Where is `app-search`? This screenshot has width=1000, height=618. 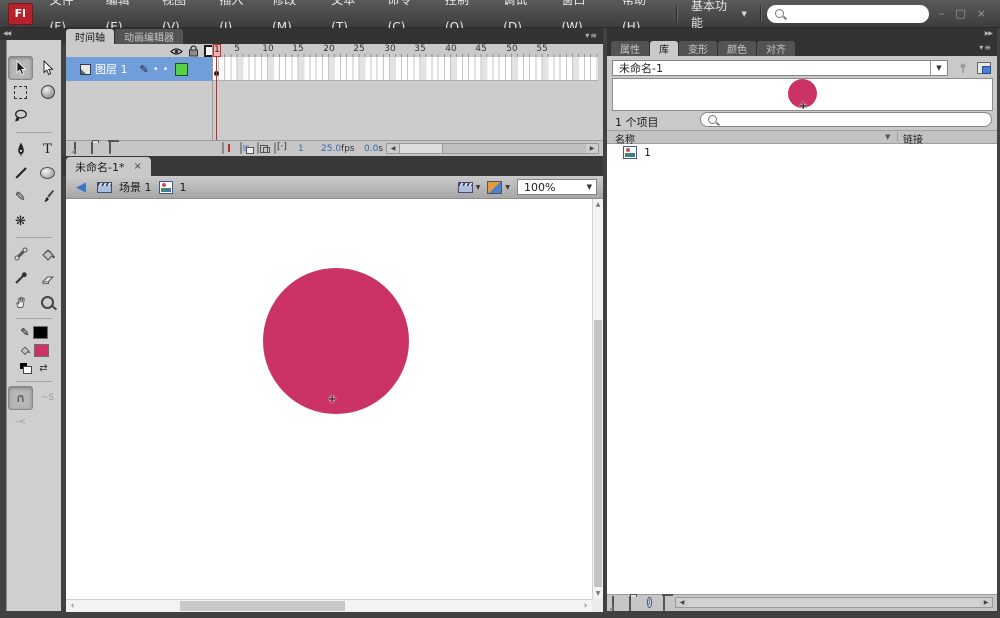 app-search is located at coordinates (852, 13).